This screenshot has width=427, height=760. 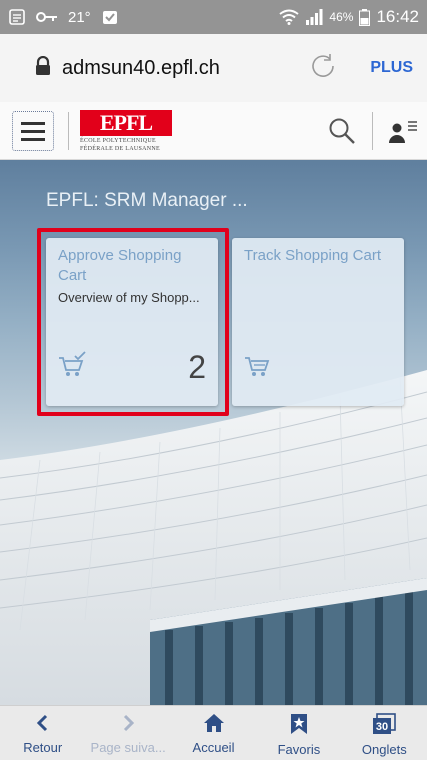 I want to click on home-button: Accueil, so click(x=213, y=733).